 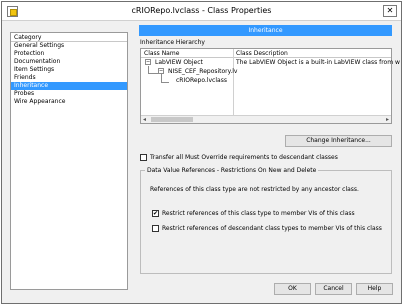 I want to click on cancel-button: Cancel, so click(x=333, y=289).